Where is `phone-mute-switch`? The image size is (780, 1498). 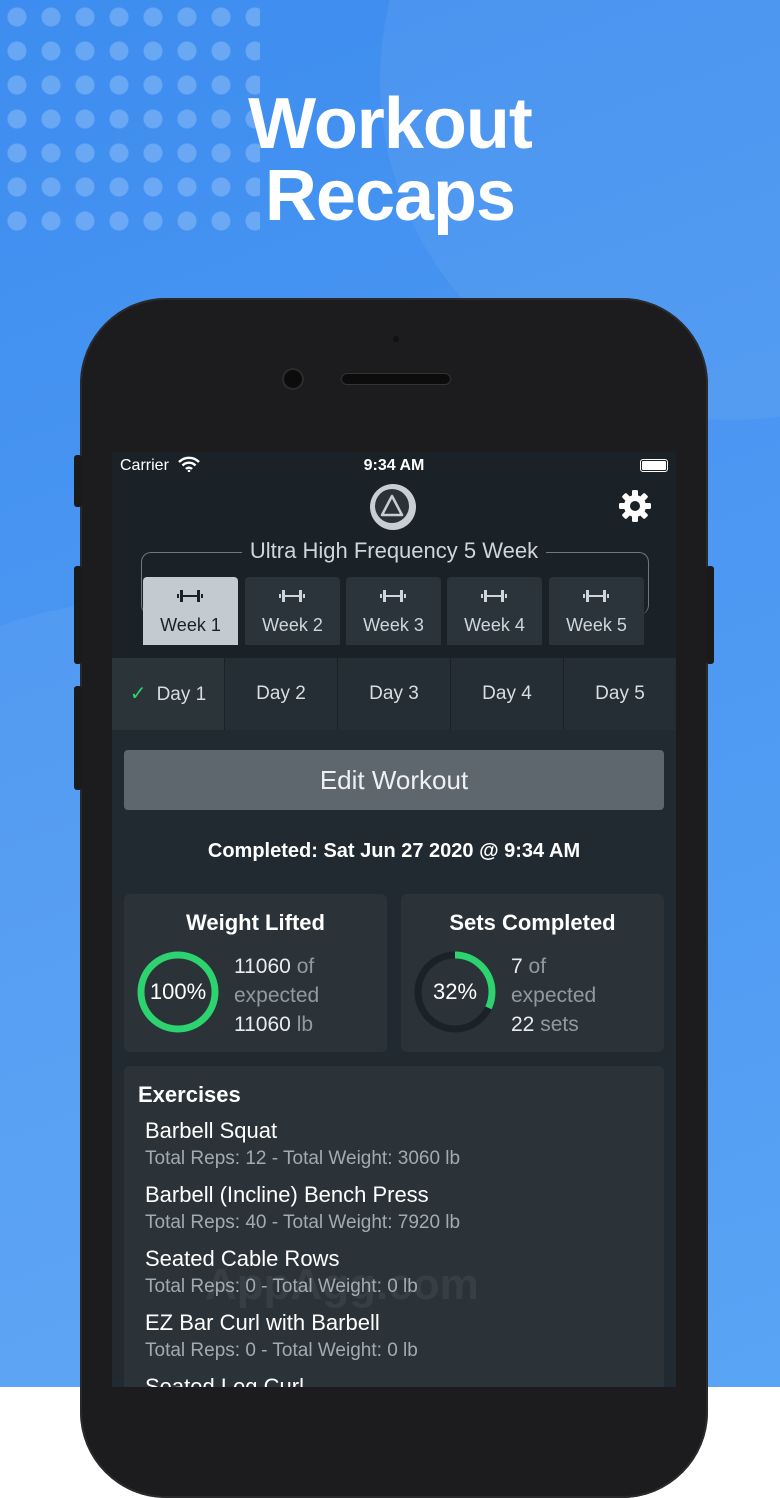 phone-mute-switch is located at coordinates (78, 481).